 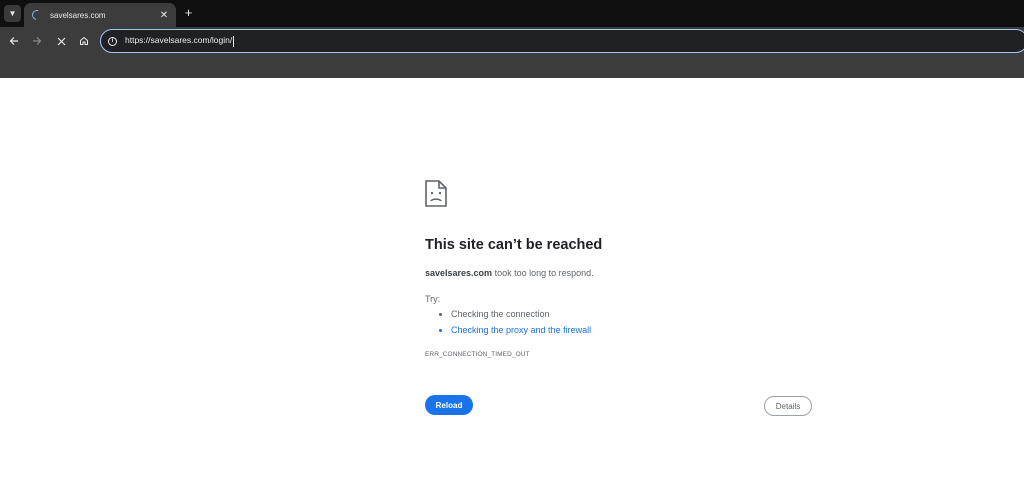 I want to click on error-host: savelsares.com, so click(x=459, y=273).